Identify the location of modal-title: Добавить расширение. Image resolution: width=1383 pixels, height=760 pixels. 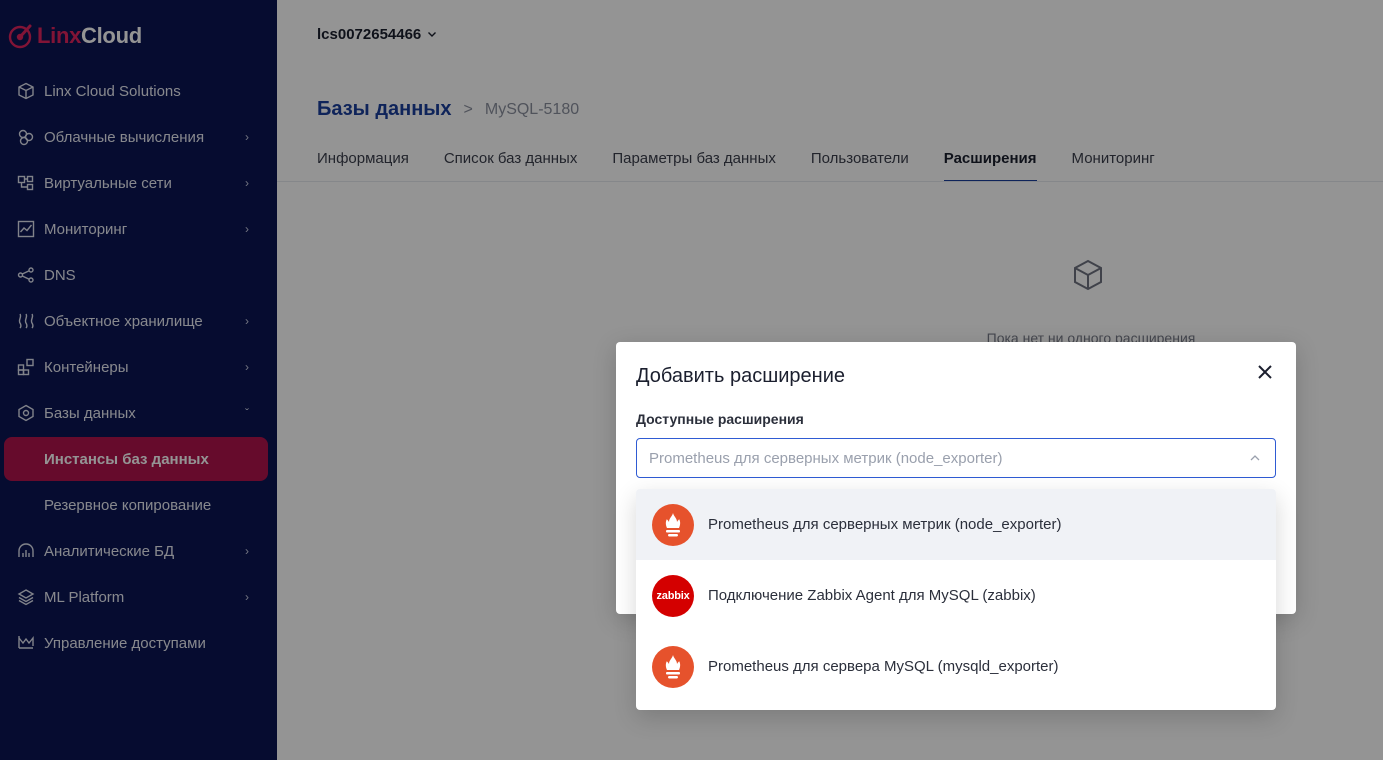
(740, 376).